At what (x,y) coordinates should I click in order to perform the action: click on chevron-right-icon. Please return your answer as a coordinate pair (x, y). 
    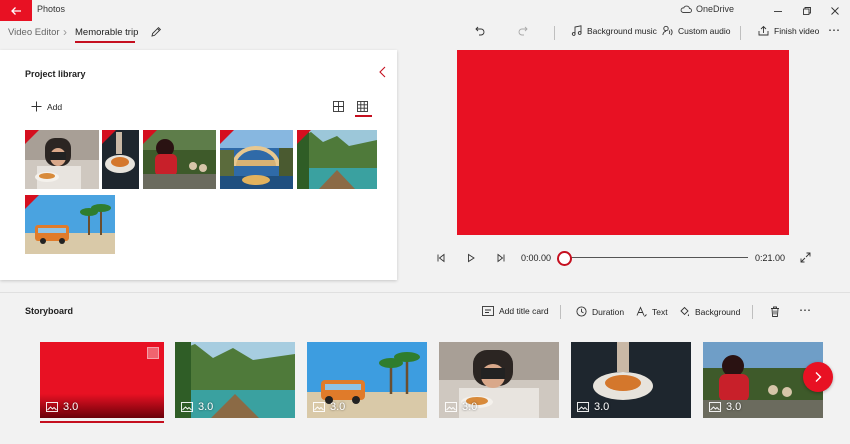
    Looking at the image, I should click on (818, 377).